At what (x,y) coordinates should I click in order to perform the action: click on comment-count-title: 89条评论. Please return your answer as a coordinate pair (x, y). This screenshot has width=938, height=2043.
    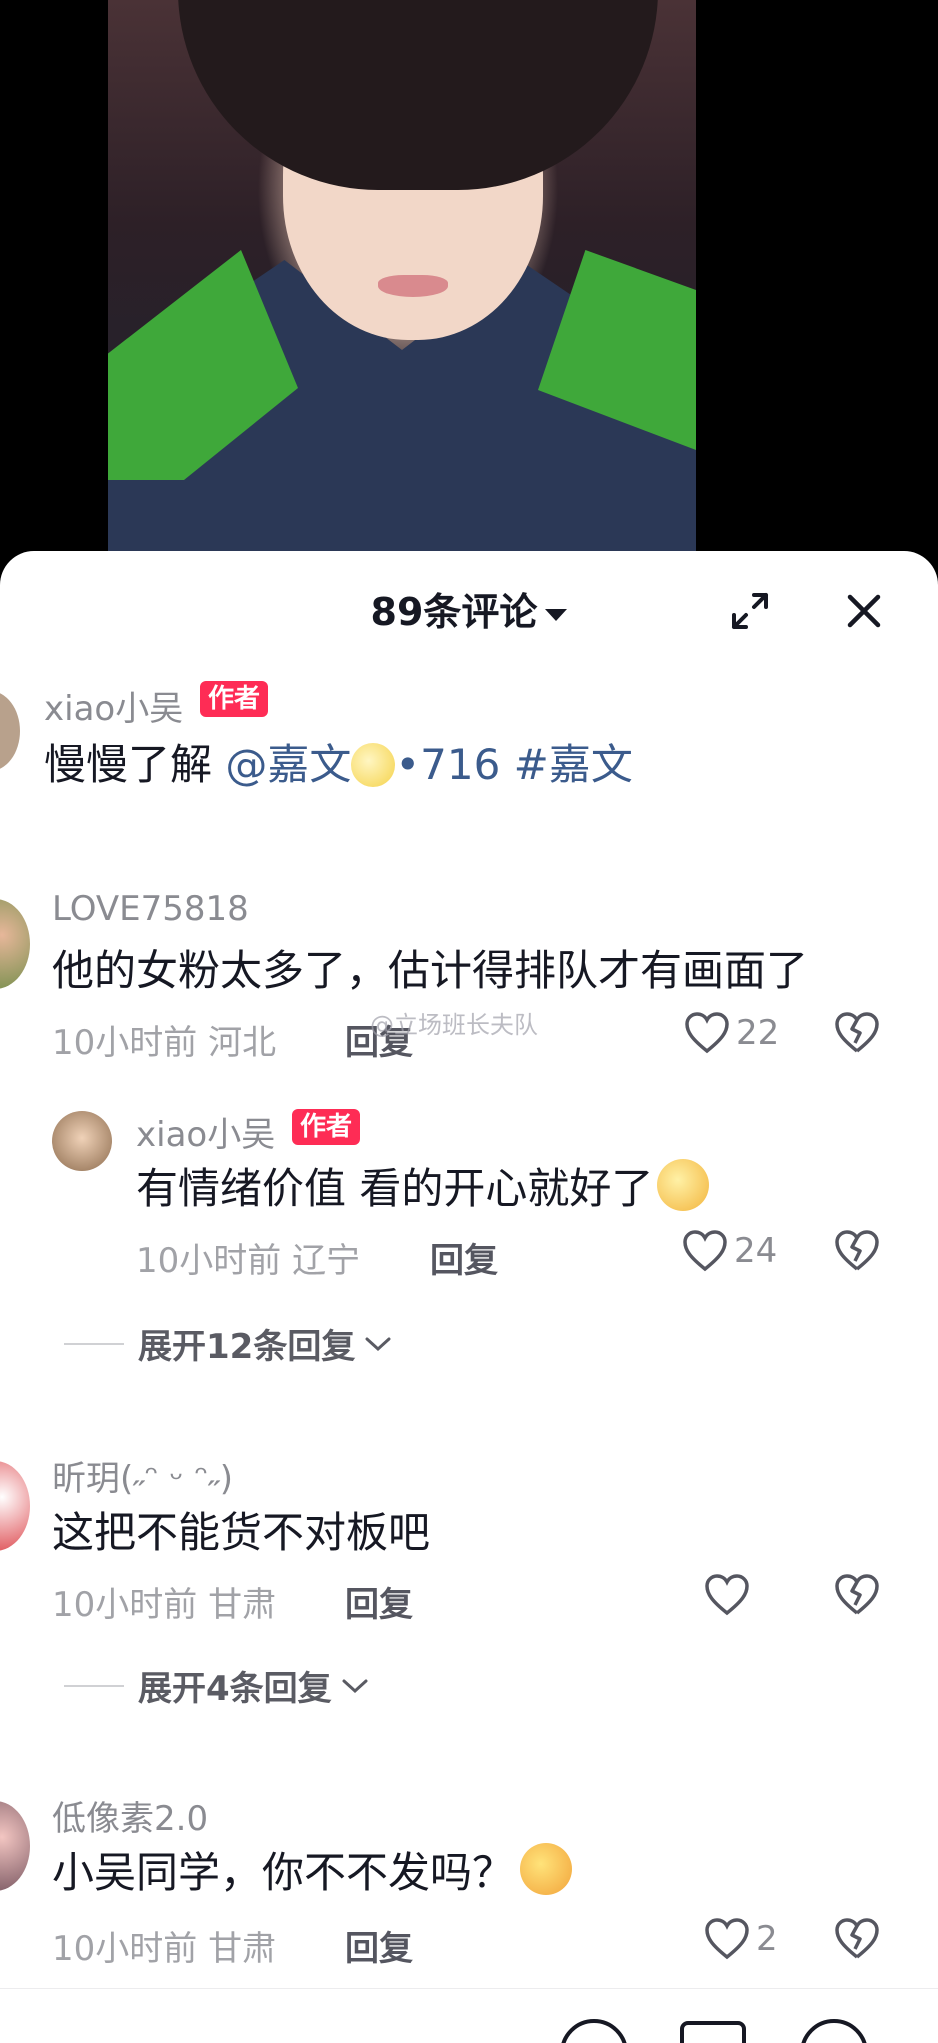
    Looking at the image, I should click on (469, 608).